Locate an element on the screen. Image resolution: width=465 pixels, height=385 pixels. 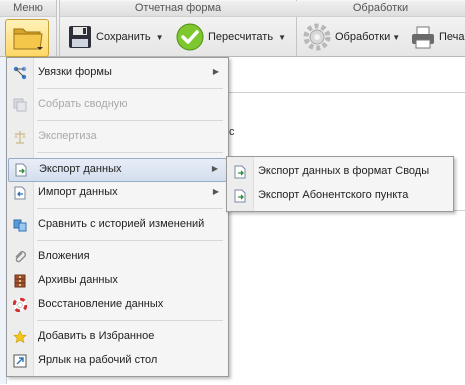
print-button: Печа is located at coordinates (437, 37).